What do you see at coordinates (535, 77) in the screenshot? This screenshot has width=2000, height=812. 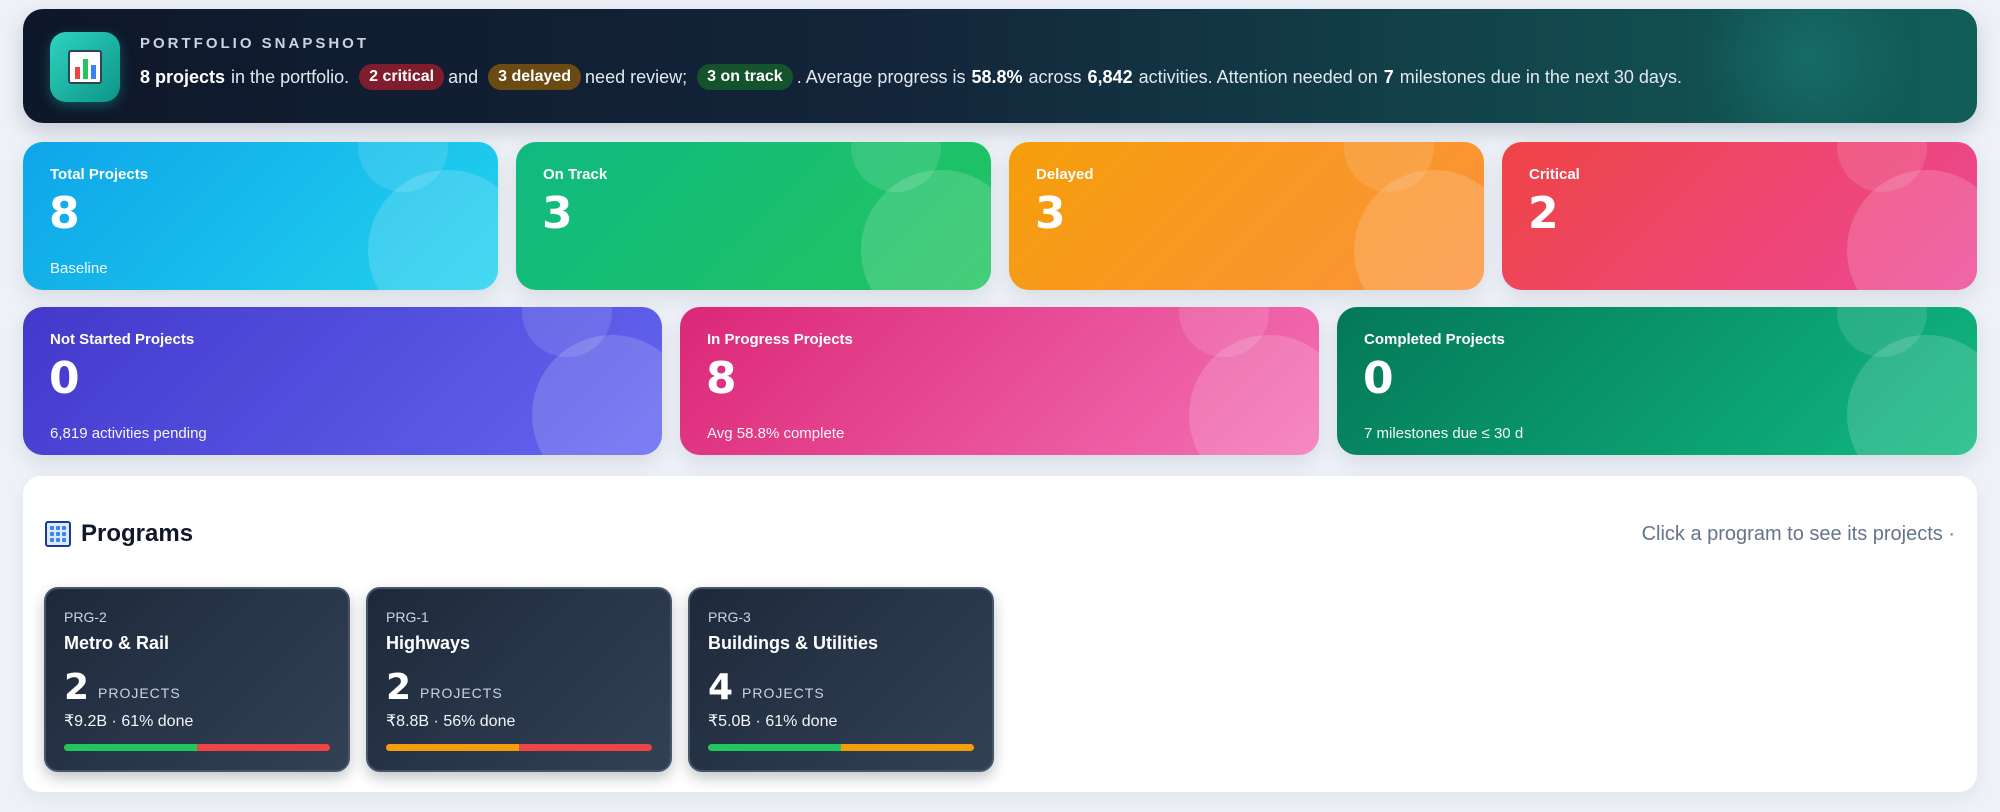 I see `delayed-pill: 3 delayed` at bounding box center [535, 77].